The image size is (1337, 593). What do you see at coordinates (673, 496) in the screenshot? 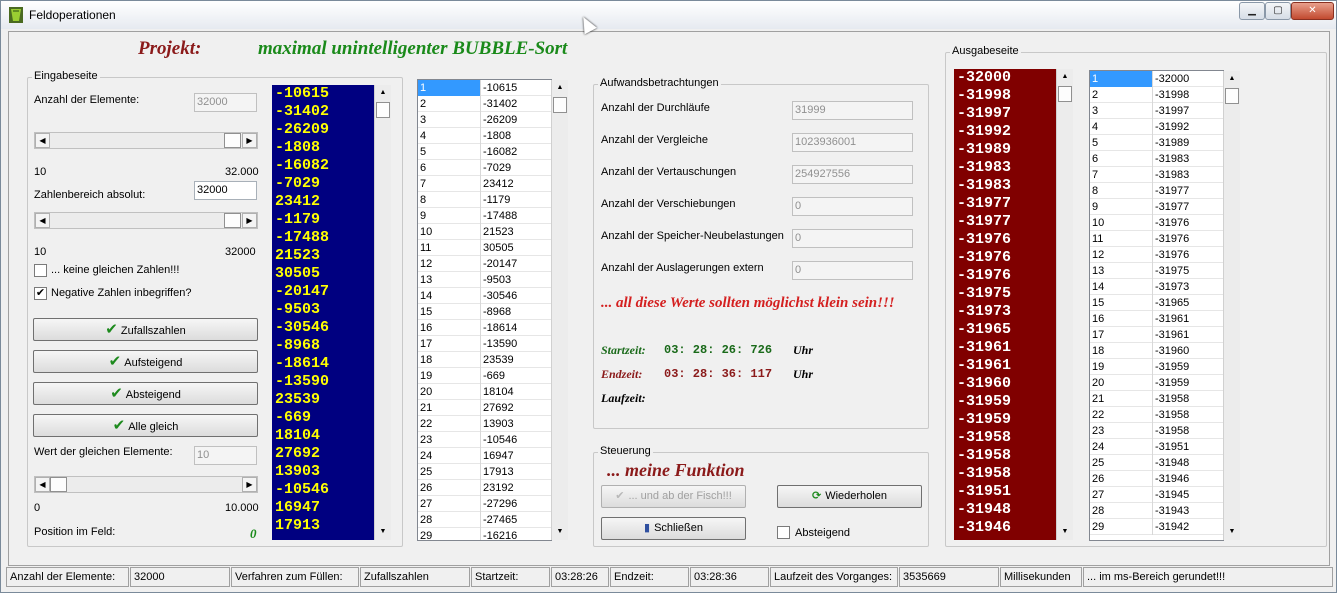
I see `fish-button: ✔... und ab der Fisch!!!` at bounding box center [673, 496].